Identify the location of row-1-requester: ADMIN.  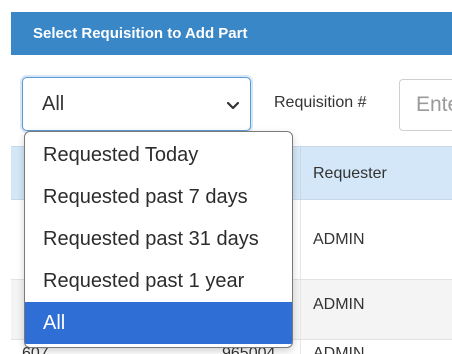
(339, 239).